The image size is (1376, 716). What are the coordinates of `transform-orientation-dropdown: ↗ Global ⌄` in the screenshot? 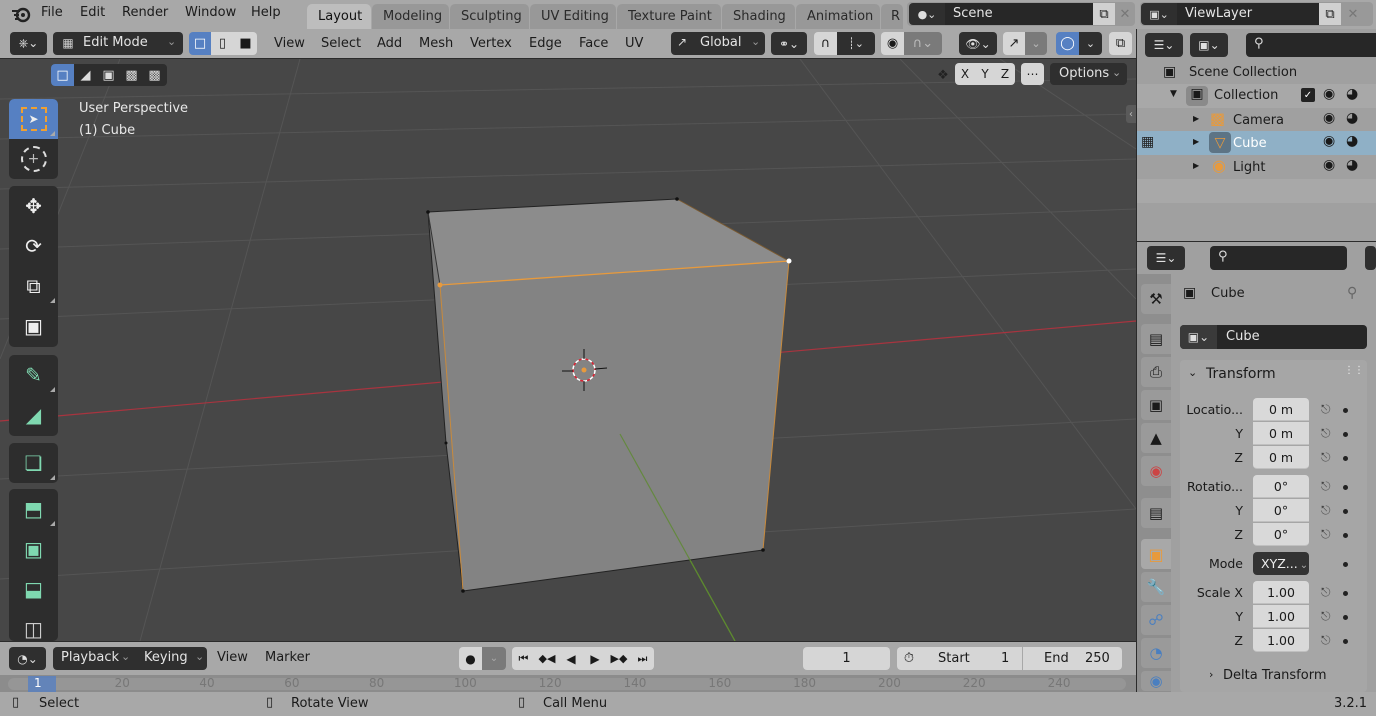 It's located at (718, 43).